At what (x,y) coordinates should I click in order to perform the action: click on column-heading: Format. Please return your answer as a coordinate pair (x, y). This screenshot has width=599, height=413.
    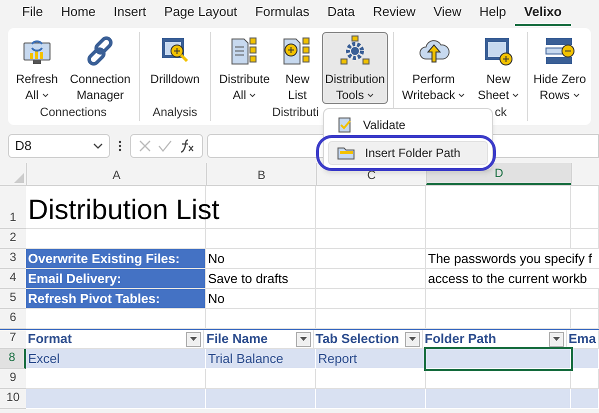
    Looking at the image, I should click on (50, 339).